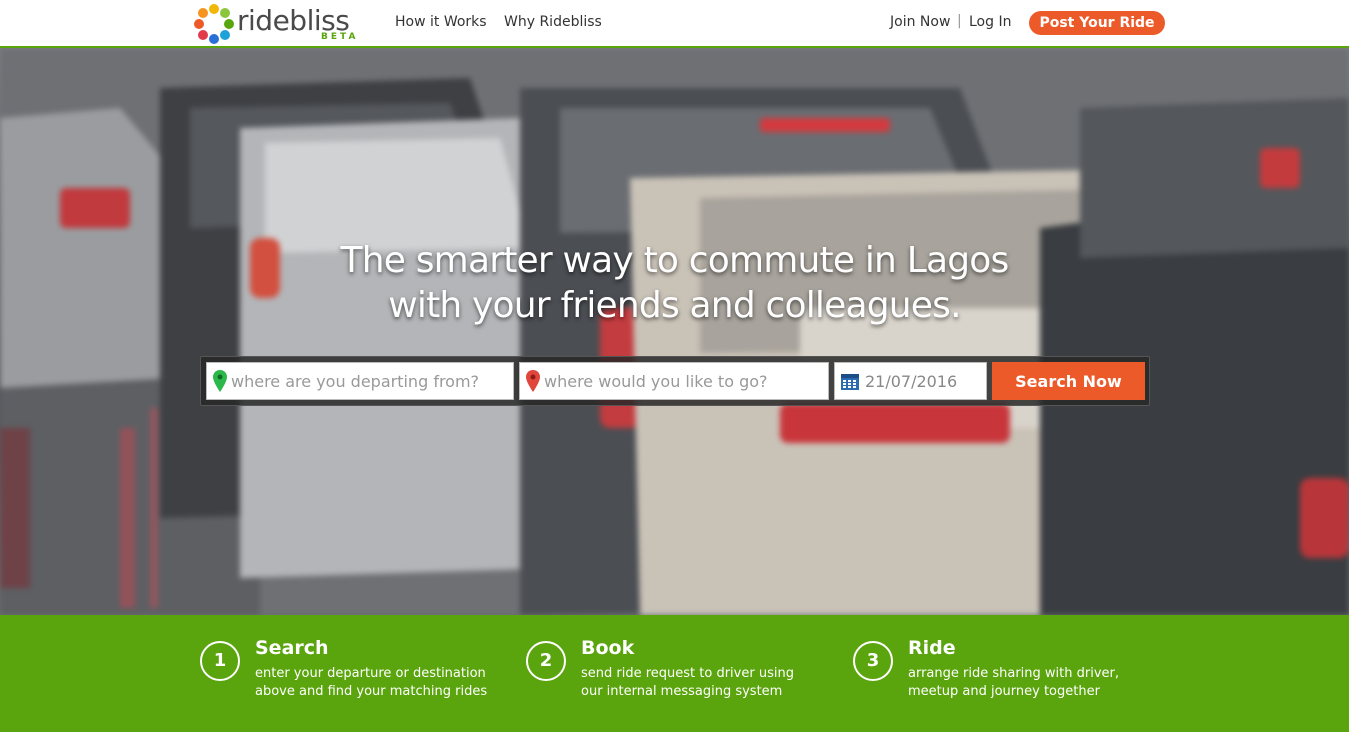 The image size is (1349, 732). Describe the element at coordinates (850, 382) in the screenshot. I see `calendar-icon` at that location.